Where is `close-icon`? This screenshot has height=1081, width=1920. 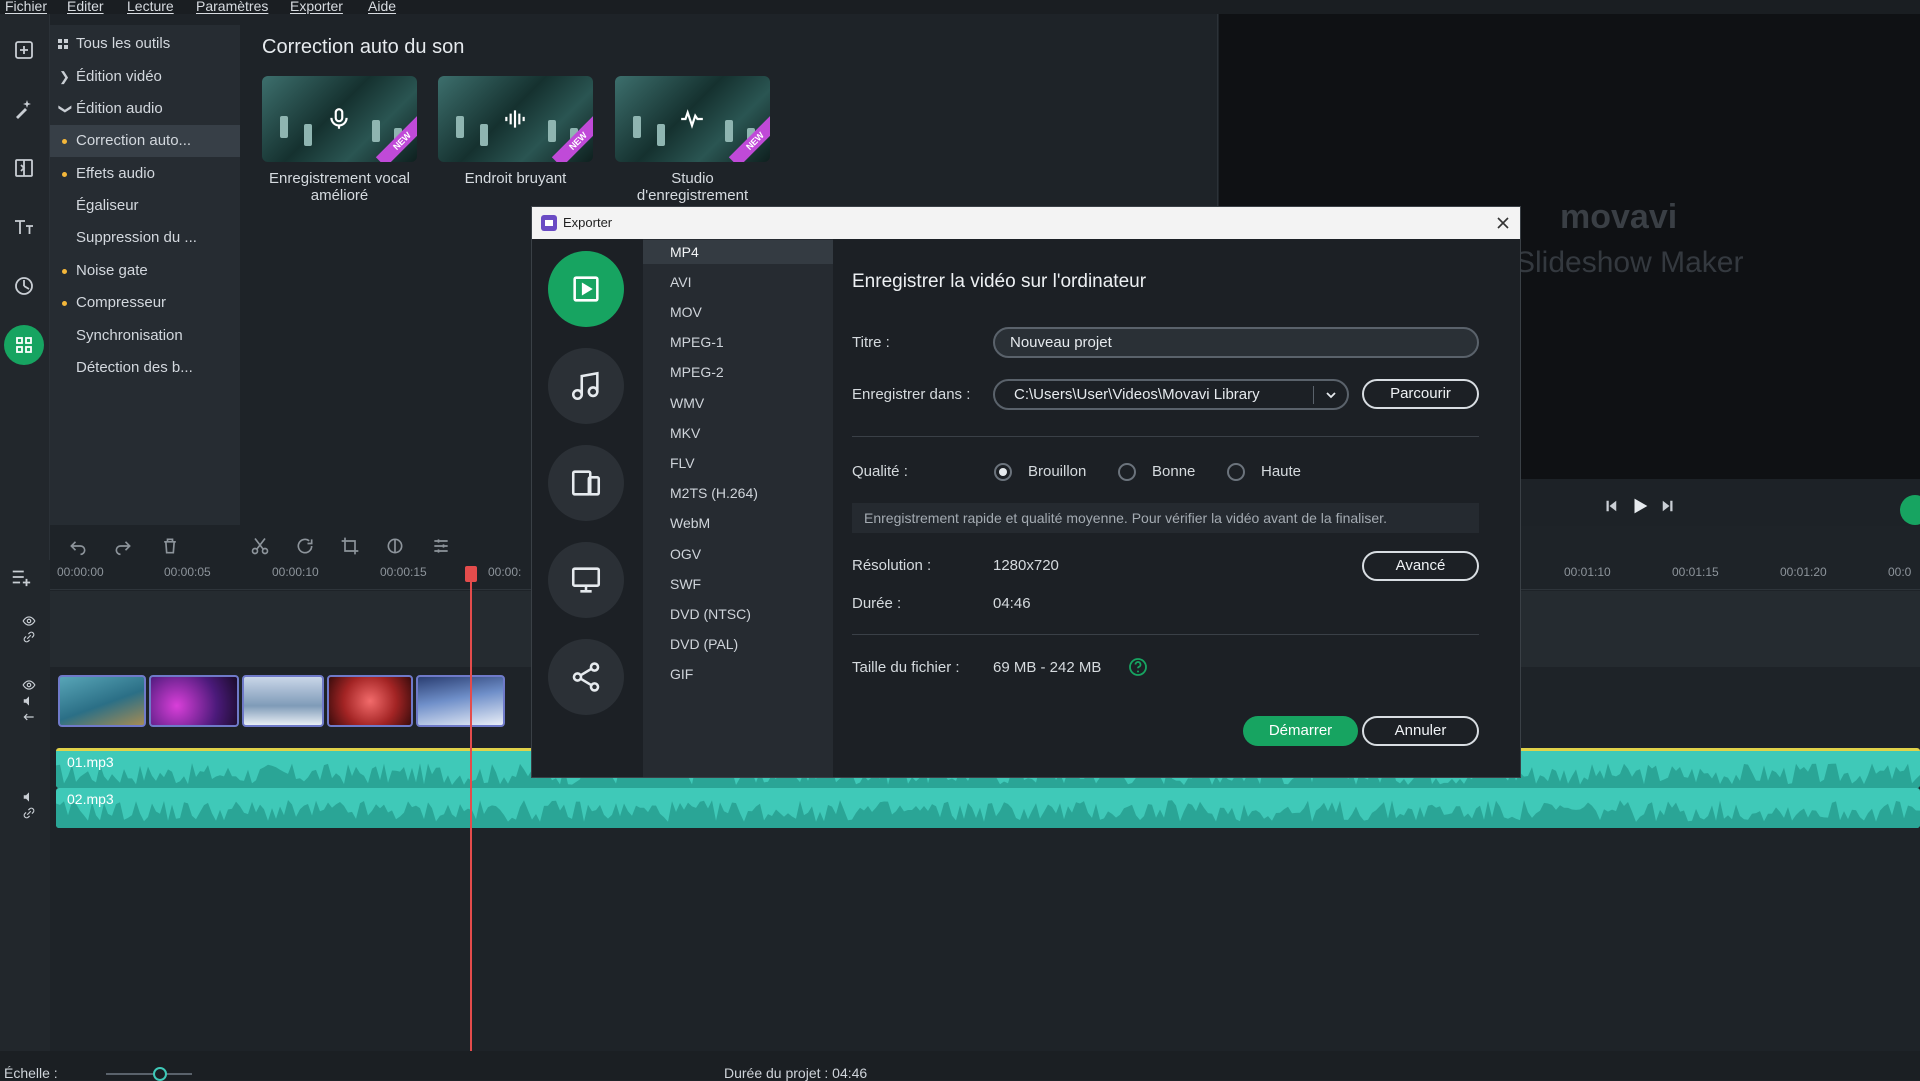 close-icon is located at coordinates (1503, 223).